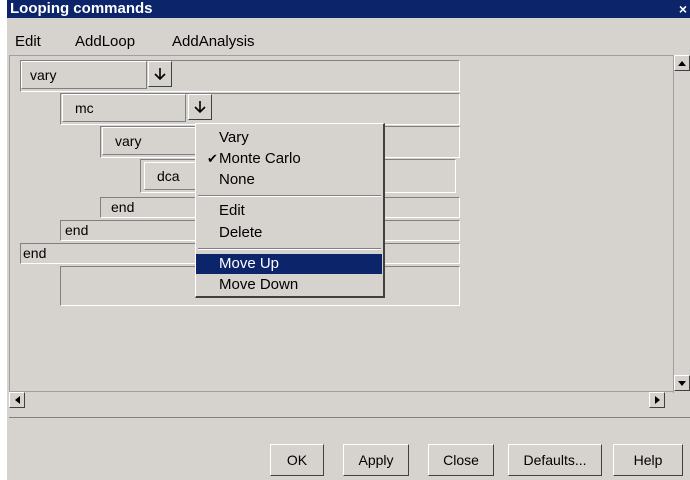 The image size is (690, 480). What do you see at coordinates (376, 460) in the screenshot?
I see `apply-button: Apply` at bounding box center [376, 460].